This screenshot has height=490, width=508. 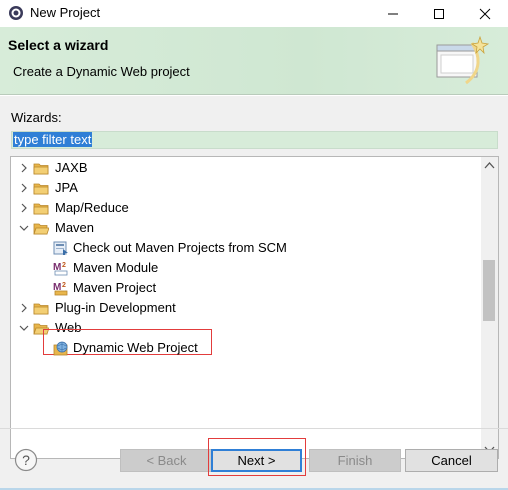 I want to click on tree-item-label: JAXB, so click(x=71, y=167).